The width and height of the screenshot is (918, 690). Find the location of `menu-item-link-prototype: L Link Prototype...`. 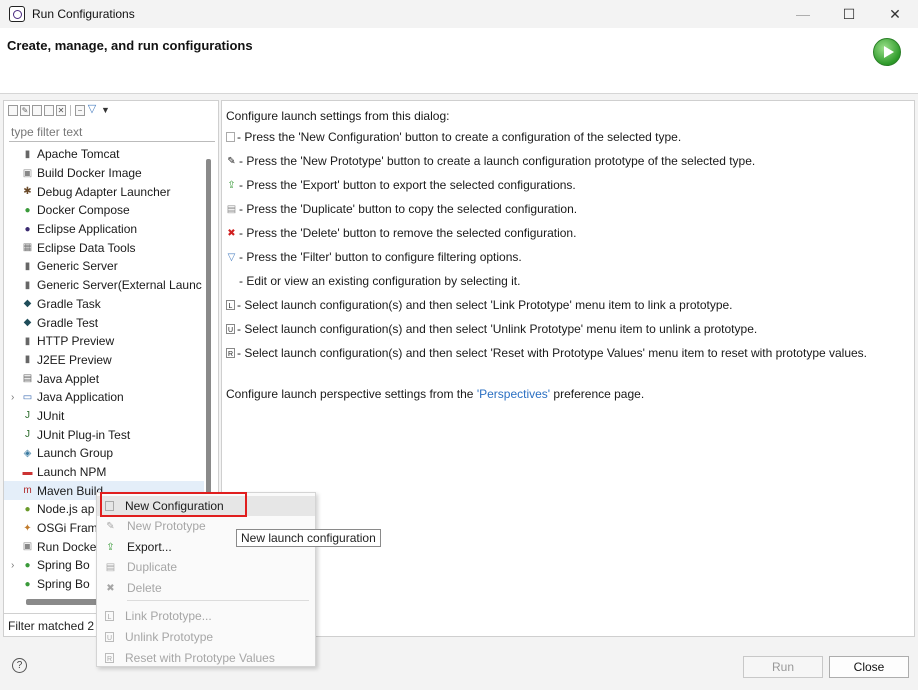

menu-item-link-prototype: L Link Prototype... is located at coordinates (206, 616).